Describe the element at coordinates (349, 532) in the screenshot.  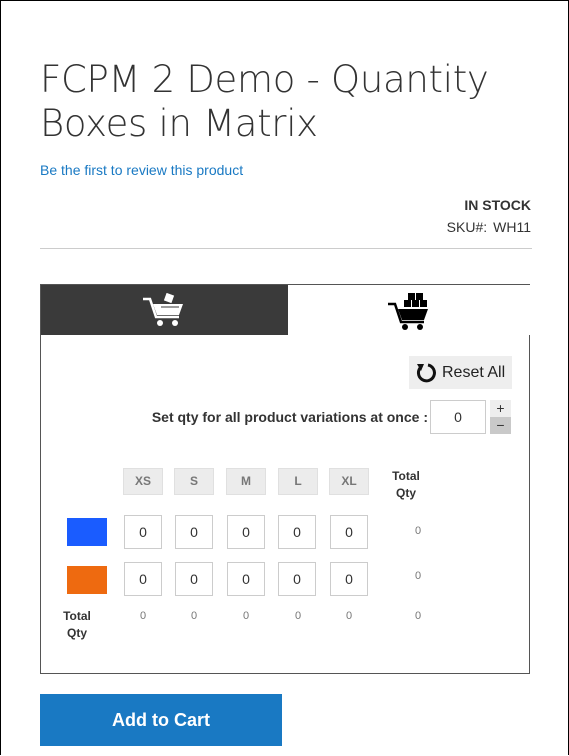
I see `qty-input-blue-xl` at that location.